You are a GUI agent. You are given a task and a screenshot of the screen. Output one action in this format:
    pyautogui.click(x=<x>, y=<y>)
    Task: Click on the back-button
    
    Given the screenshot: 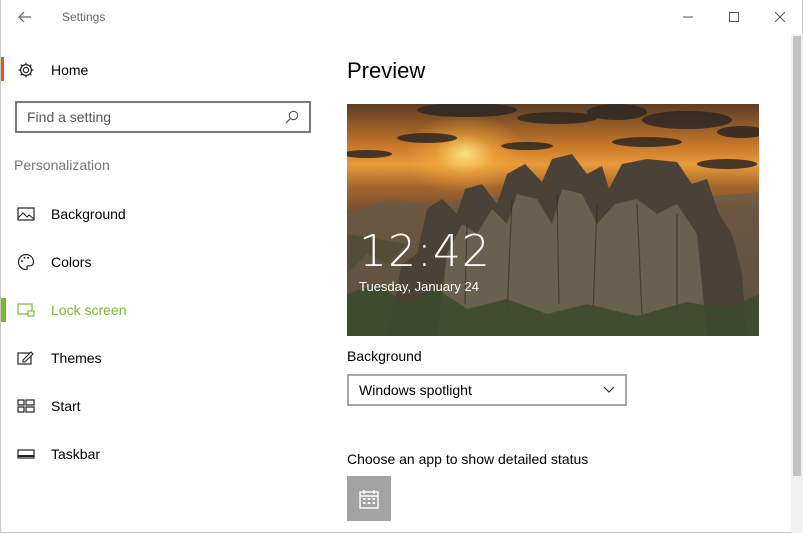 What is the action you would take?
    pyautogui.click(x=25, y=17)
    